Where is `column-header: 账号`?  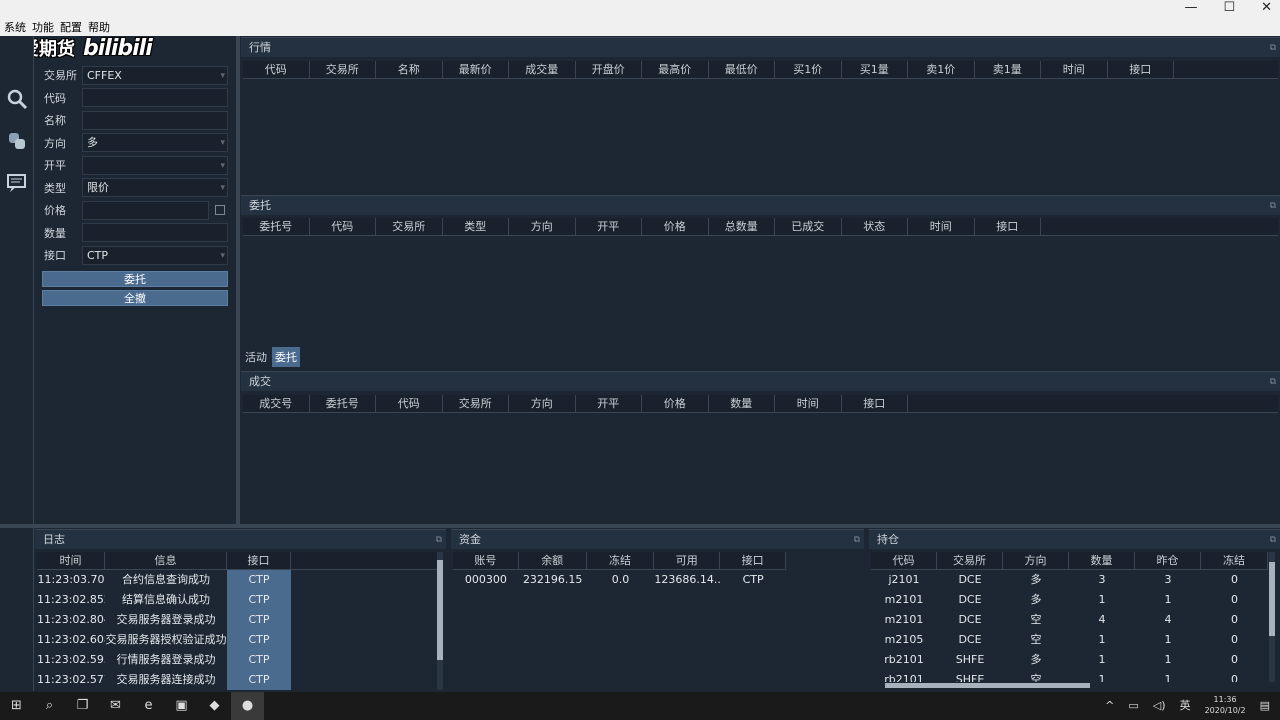
column-header: 账号 is located at coordinates (486, 561).